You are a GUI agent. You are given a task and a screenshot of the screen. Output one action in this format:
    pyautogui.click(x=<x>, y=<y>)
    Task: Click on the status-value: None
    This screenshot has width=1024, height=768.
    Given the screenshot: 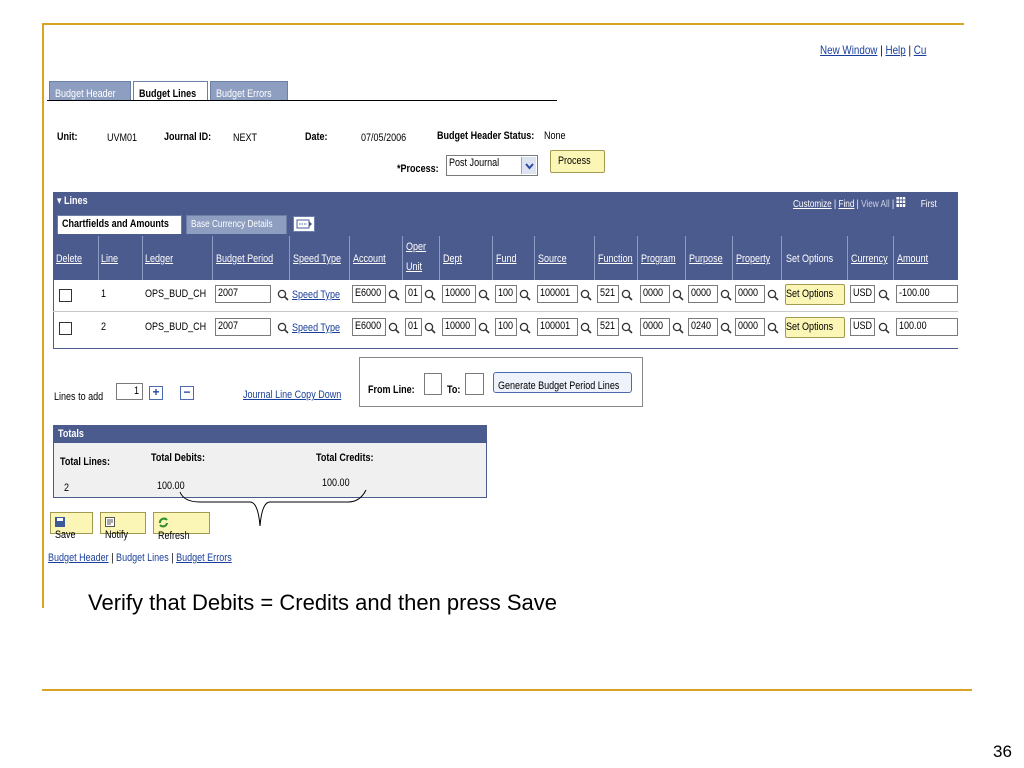 What is the action you would take?
    pyautogui.click(x=555, y=136)
    